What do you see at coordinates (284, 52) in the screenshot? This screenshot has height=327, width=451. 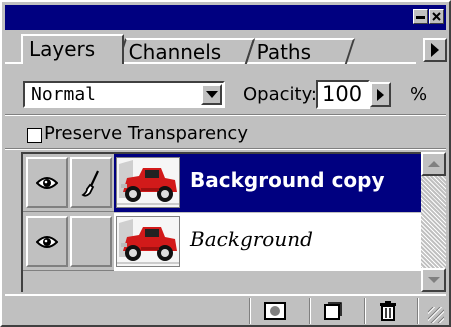 I see `tab-paths-label: Paths` at bounding box center [284, 52].